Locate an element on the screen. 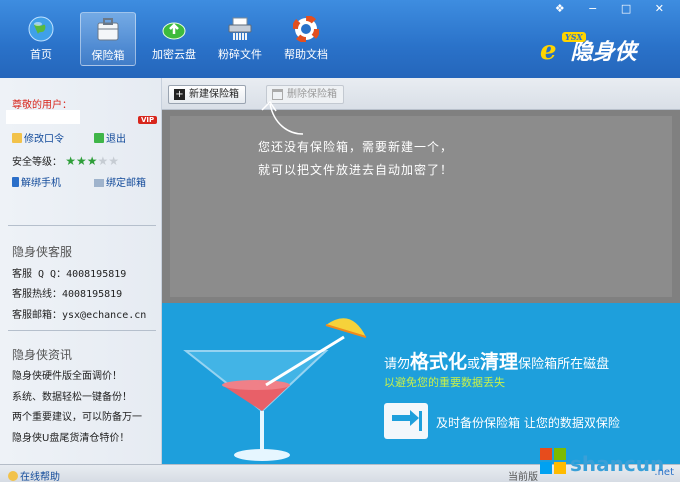 The width and height of the screenshot is (680, 483). nav-cloud-disk: 加密云盘 is located at coordinates (174, 39).